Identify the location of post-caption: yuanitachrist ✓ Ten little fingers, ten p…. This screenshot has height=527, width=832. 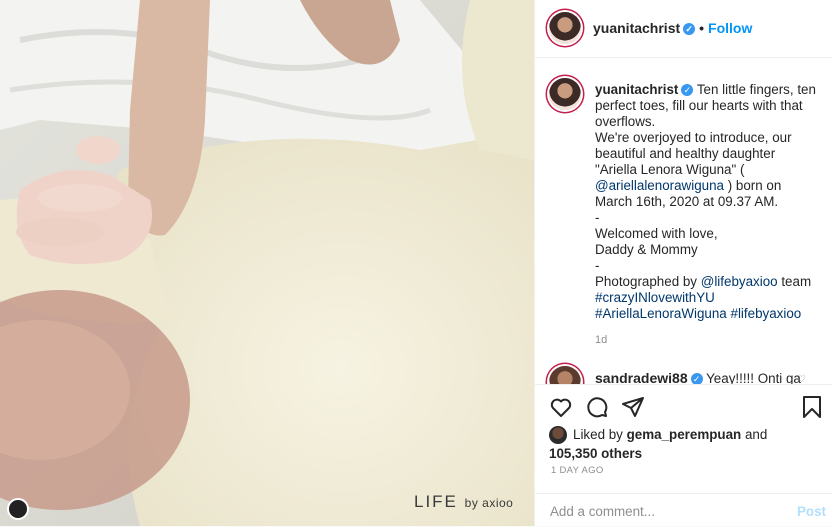
(707, 215).